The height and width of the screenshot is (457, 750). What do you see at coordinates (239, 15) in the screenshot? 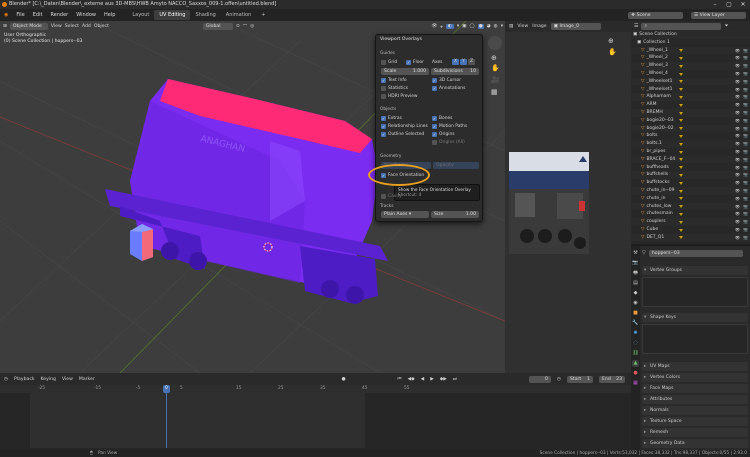
I see `workspace-tab-animation: Animation` at bounding box center [239, 15].